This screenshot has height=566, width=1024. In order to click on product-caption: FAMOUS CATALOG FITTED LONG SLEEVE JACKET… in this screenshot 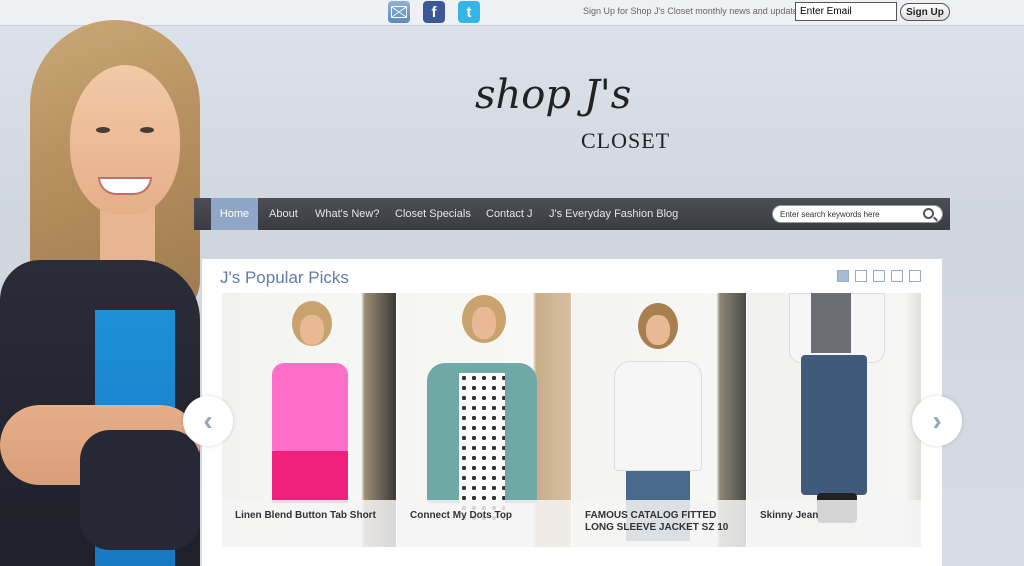, I will do `click(659, 523)`.